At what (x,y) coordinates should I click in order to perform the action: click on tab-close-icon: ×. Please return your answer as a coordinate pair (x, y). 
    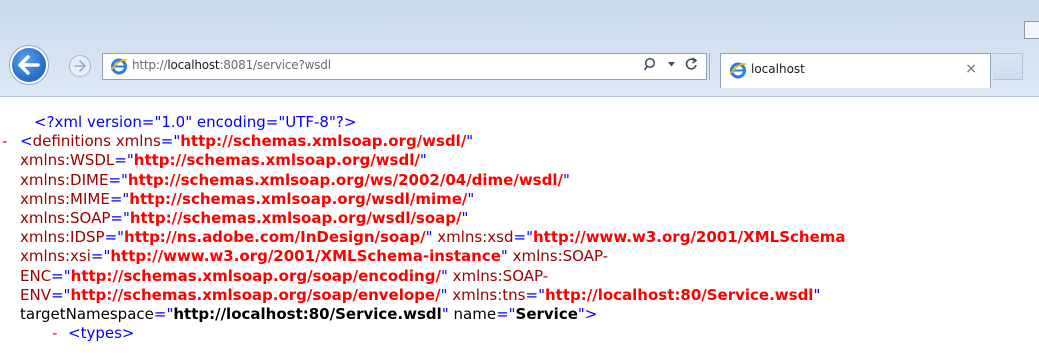
    Looking at the image, I should click on (971, 69).